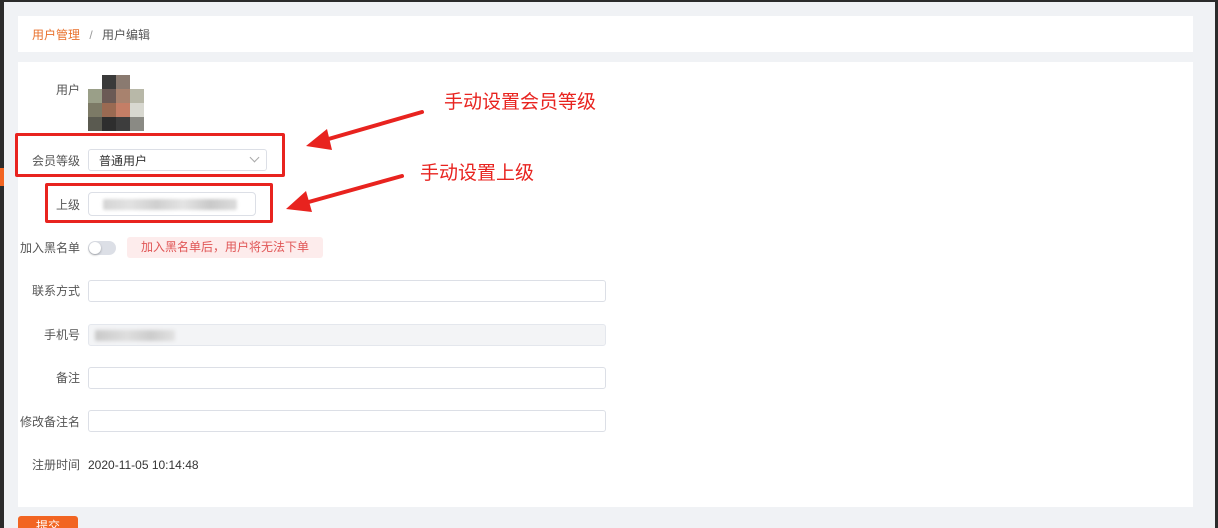 The height and width of the screenshot is (528, 1218). What do you see at coordinates (609, 1) in the screenshot?
I see `window-frame-top` at bounding box center [609, 1].